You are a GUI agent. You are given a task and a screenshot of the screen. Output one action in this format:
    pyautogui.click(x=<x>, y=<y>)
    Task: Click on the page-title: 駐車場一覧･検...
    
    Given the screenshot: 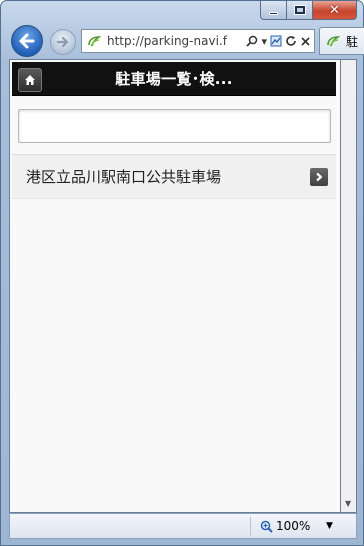 What is the action you would take?
    pyautogui.click(x=174, y=79)
    